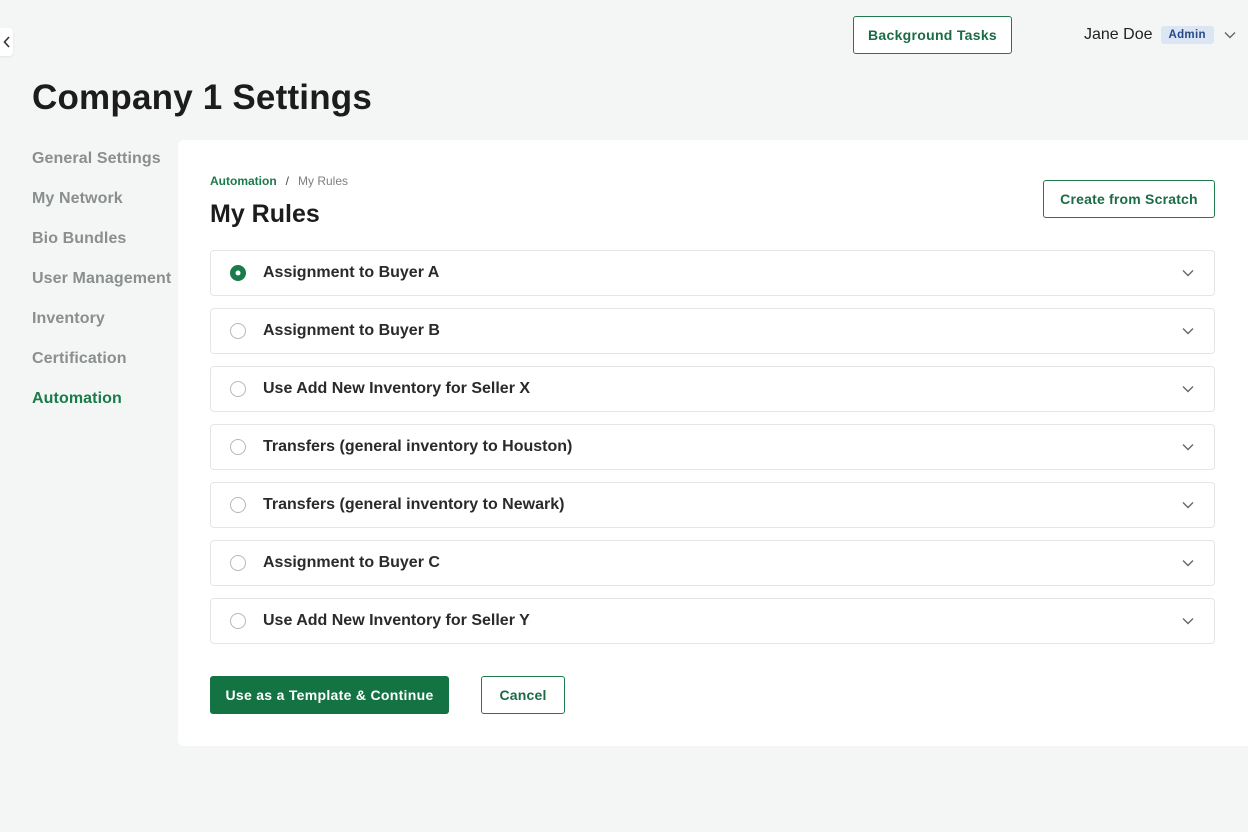  What do you see at coordinates (712, 563) in the screenshot?
I see `rule-item: Assignment to Buyer C` at bounding box center [712, 563].